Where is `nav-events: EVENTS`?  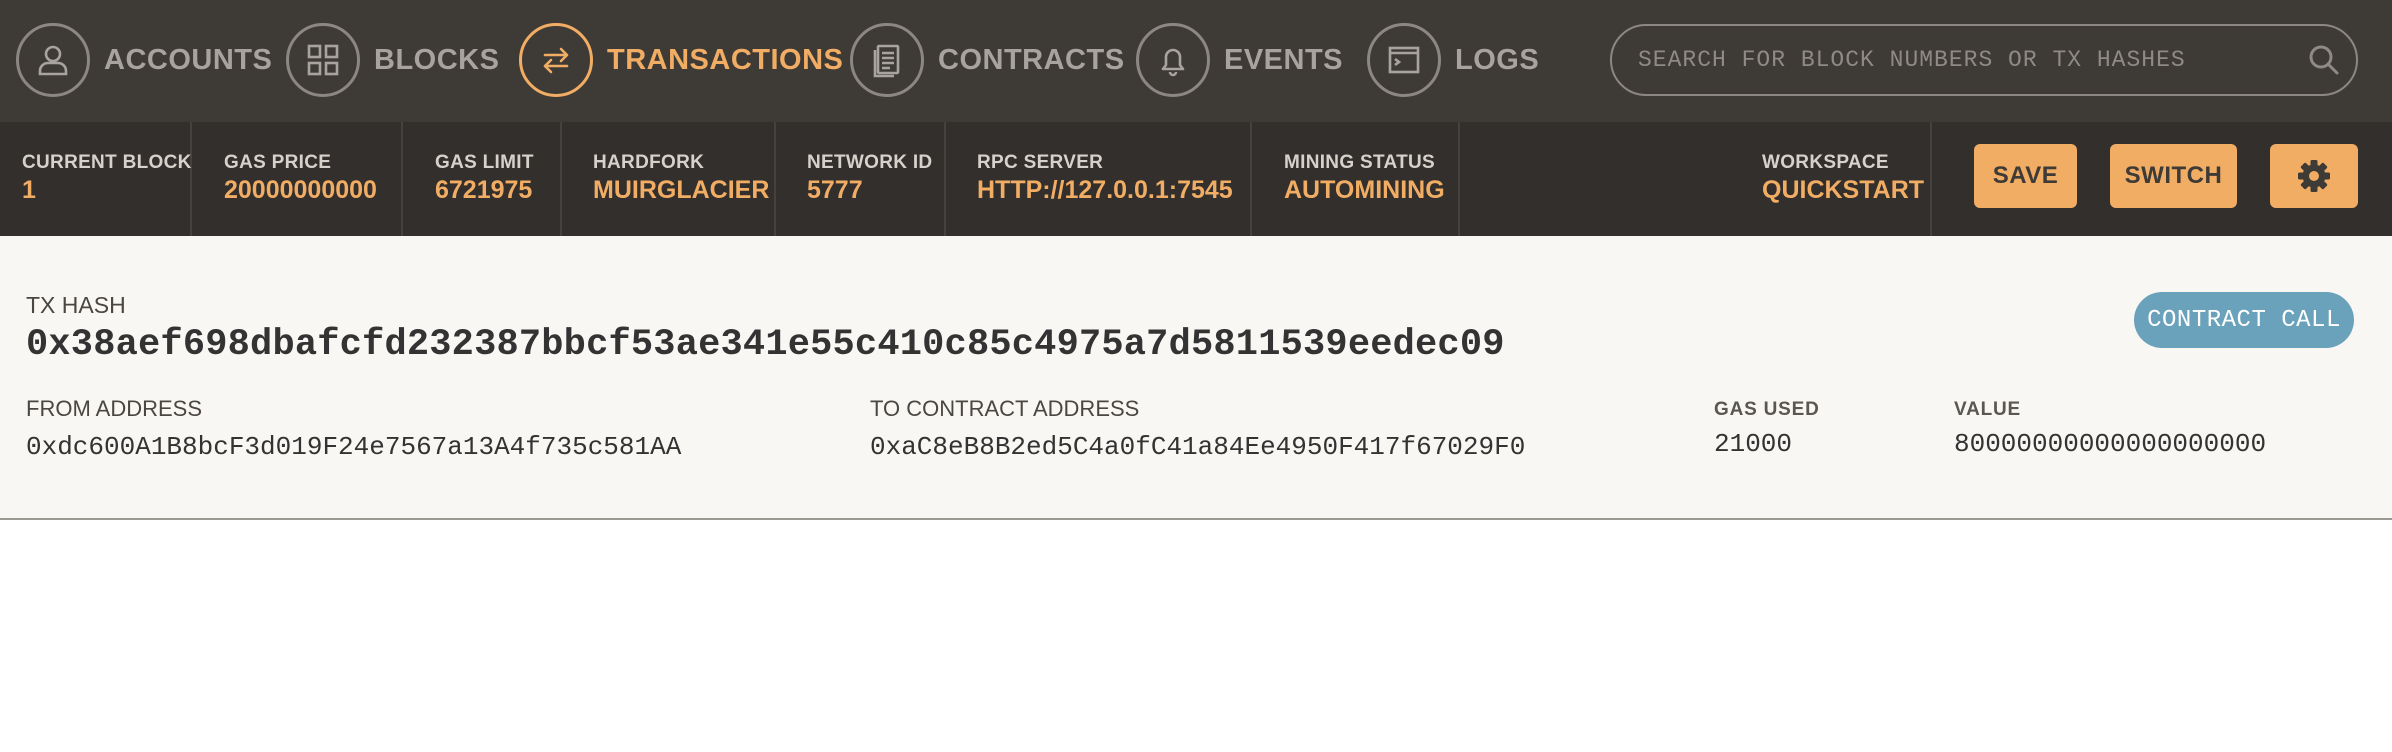 nav-events: EVENTS is located at coordinates (1239, 60).